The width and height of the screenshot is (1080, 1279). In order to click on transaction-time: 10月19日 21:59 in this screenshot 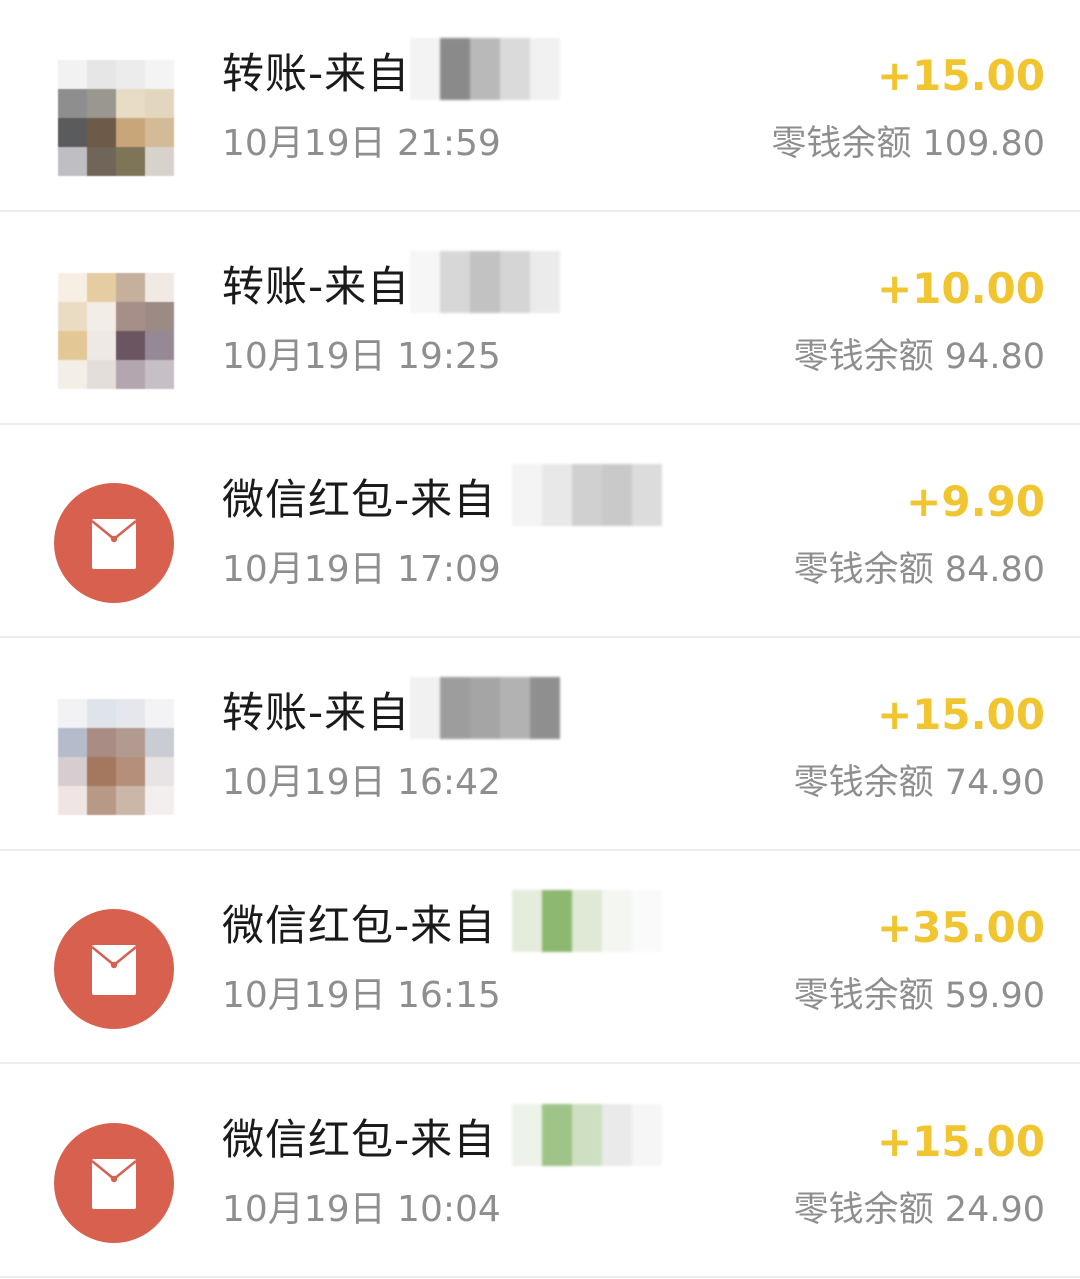, I will do `click(361, 143)`.